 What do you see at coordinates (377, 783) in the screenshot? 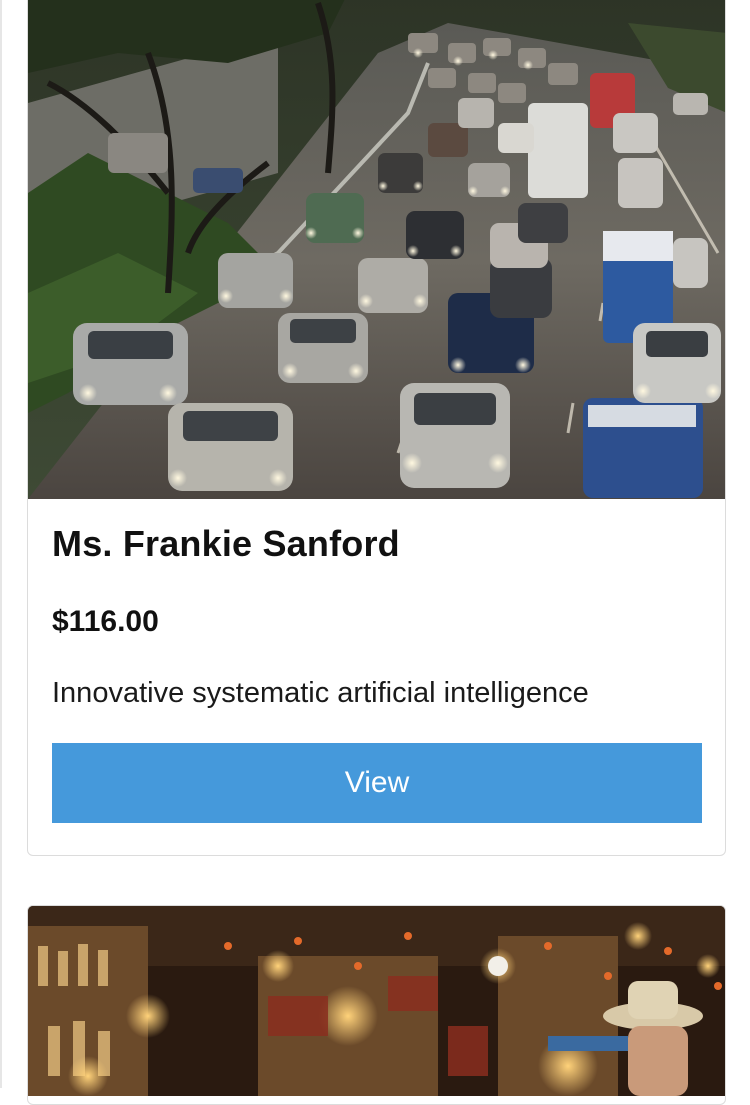
I see `view-button: View` at bounding box center [377, 783].